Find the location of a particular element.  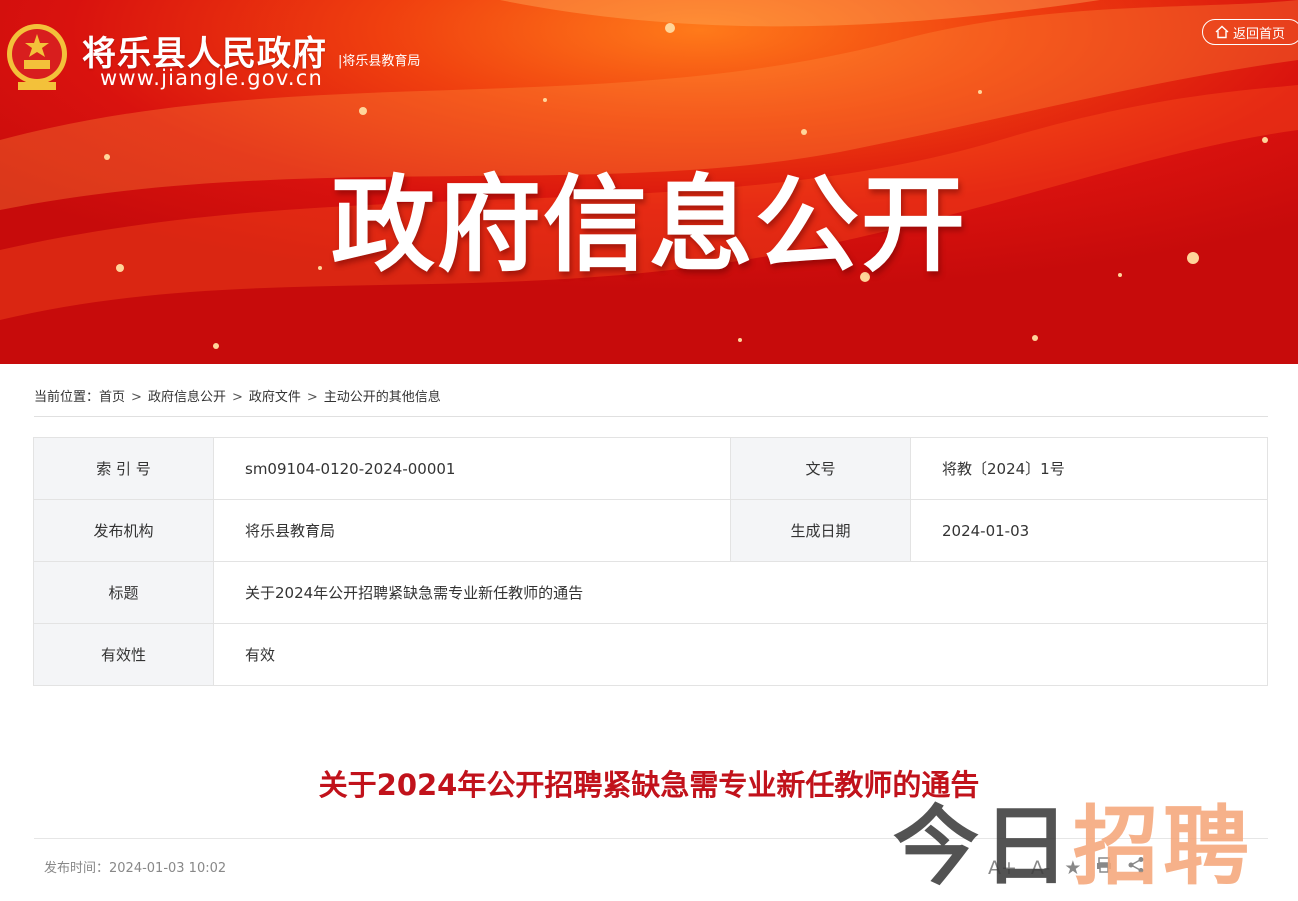

home-icon is located at coordinates (1222, 32).